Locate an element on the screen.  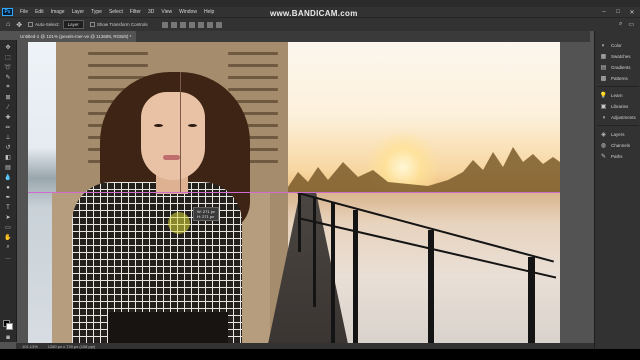
learn-icon: 💡 is located at coordinates (603, 96).